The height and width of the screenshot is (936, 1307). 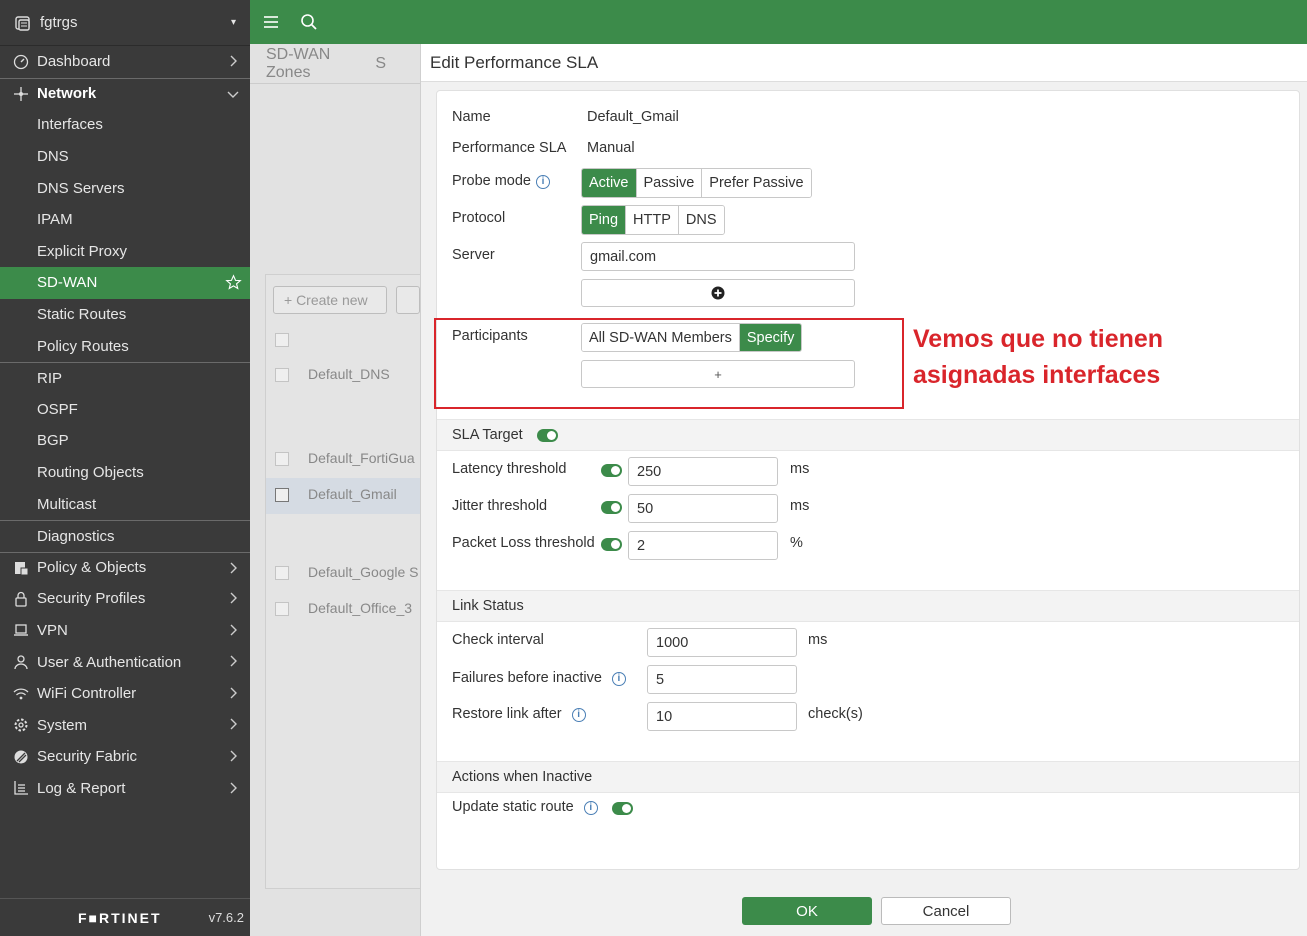 I want to click on probe-passive-option: Passive, so click(x=669, y=183).